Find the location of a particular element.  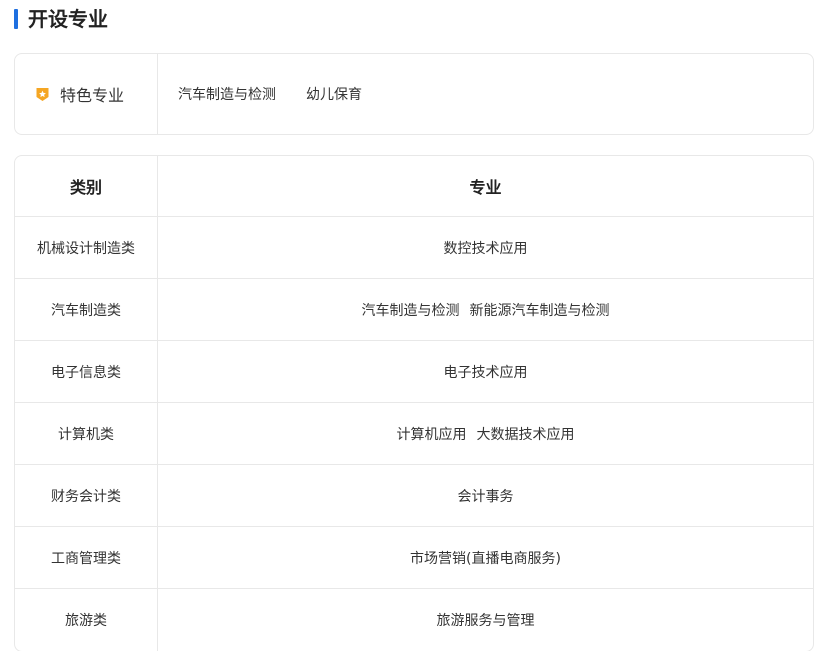

featured-label-cell: 特色专业 is located at coordinates (86, 94).